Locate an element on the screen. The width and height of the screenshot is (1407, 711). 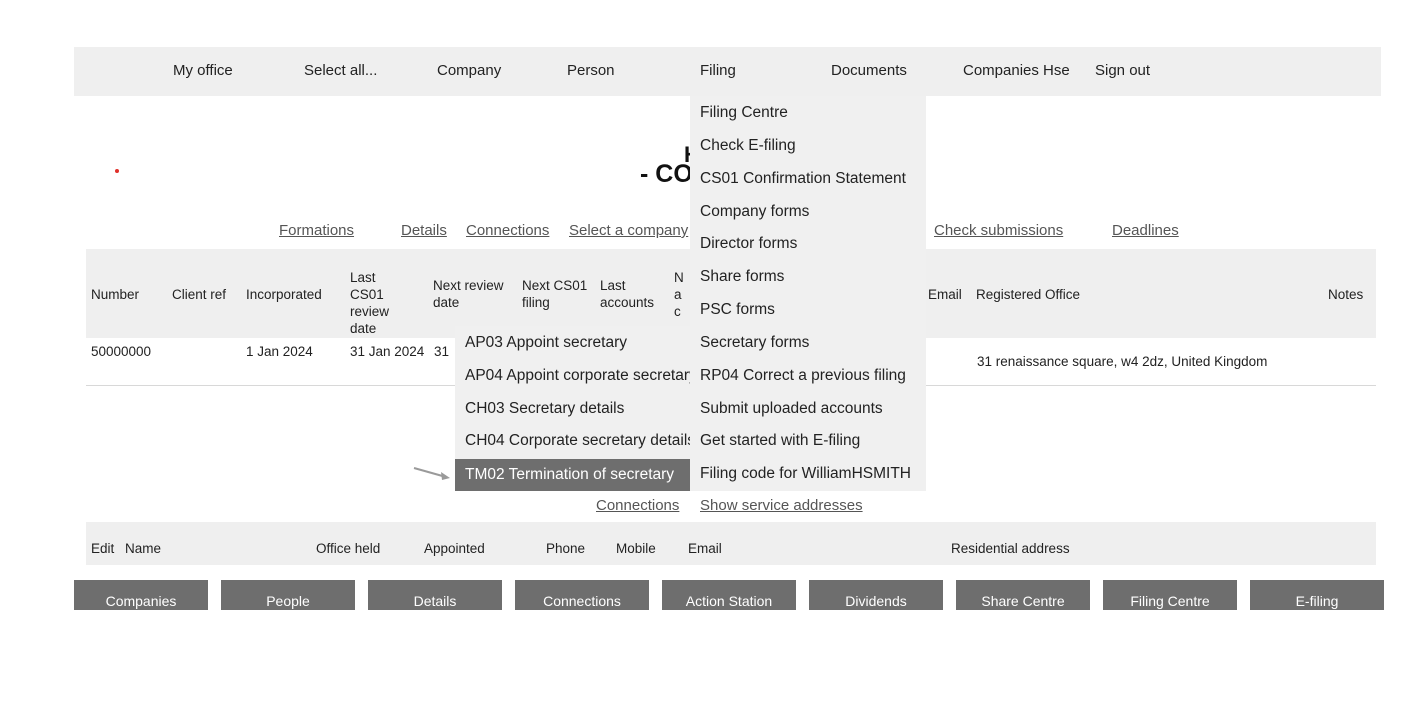
menu-director-forms: Director forms is located at coordinates (748, 244).